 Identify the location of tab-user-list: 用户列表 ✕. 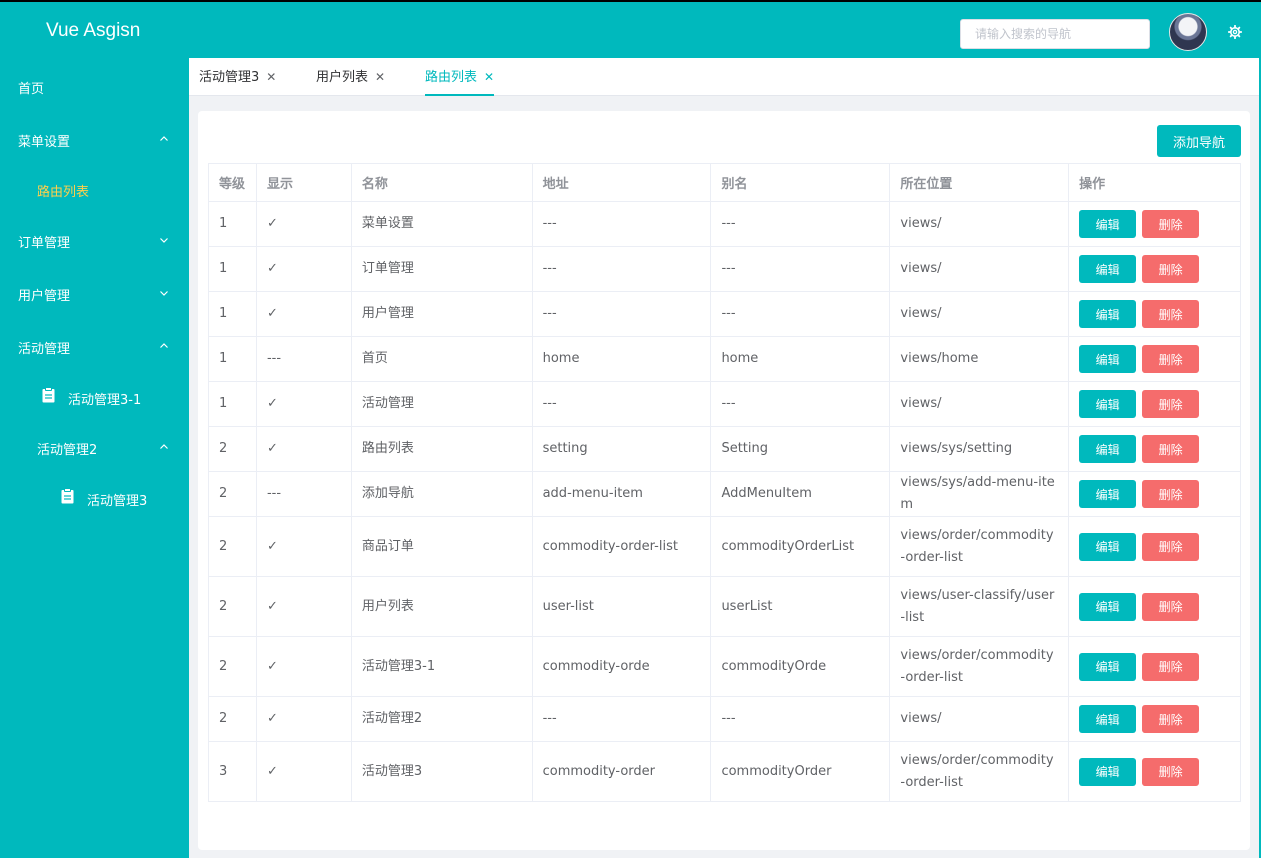
(350, 77).